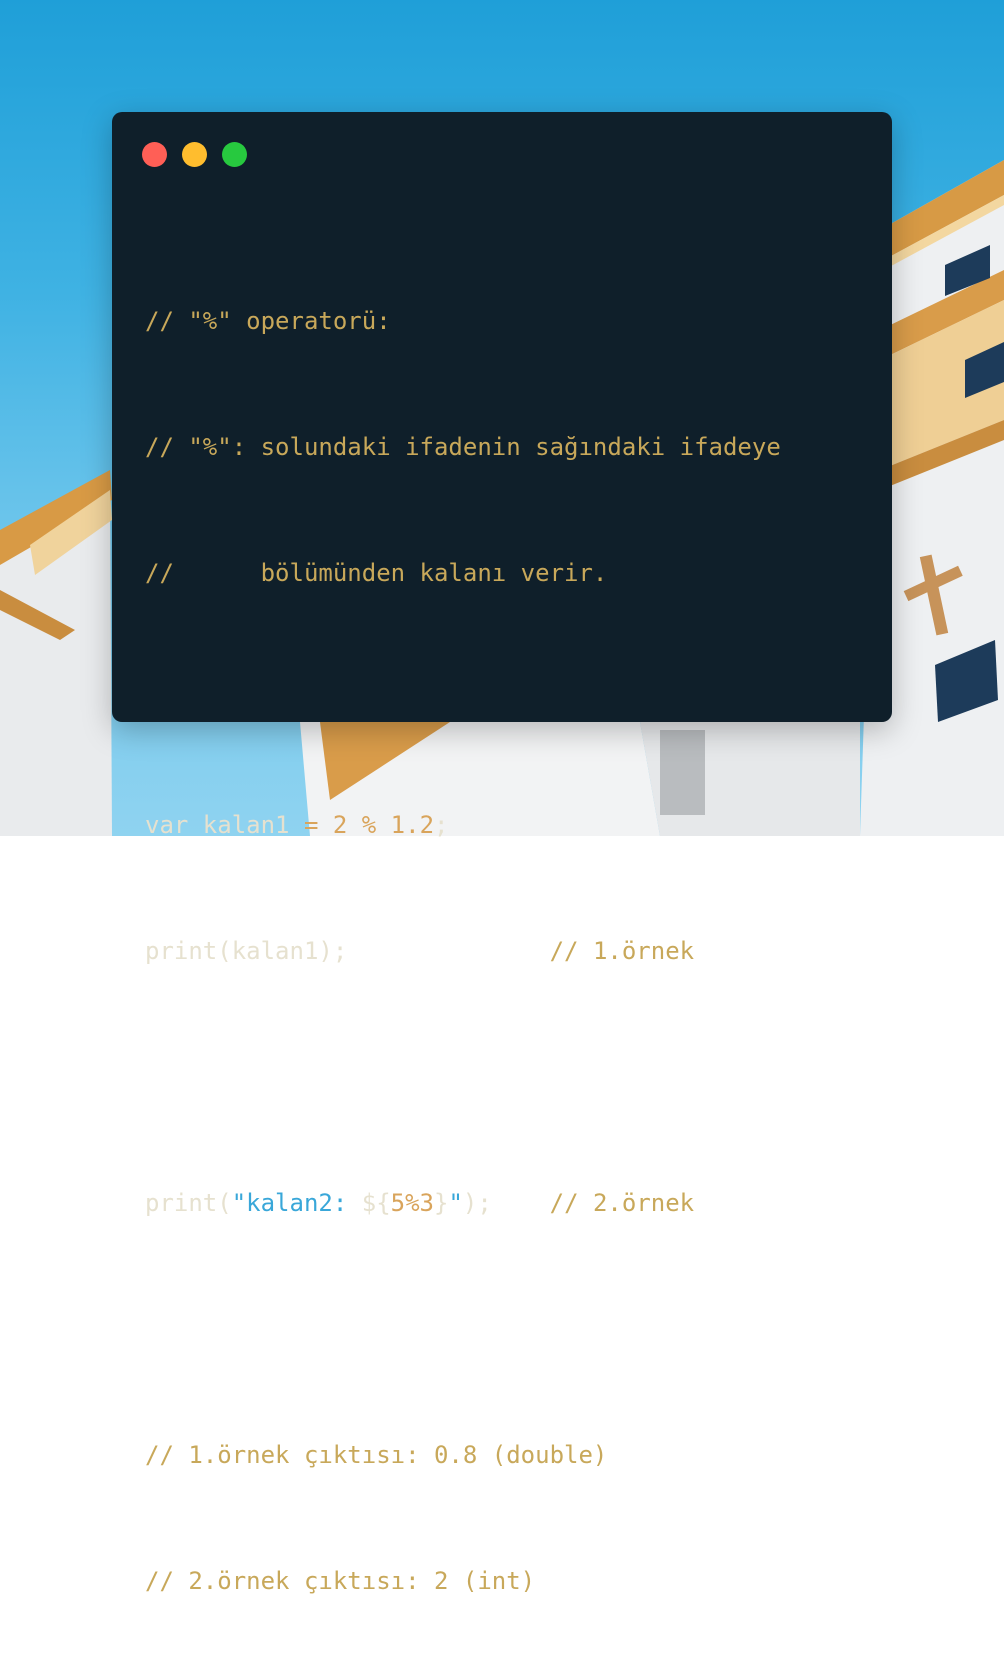 This screenshot has width=1004, height=1672. Describe the element at coordinates (622, 1203) in the screenshot. I see `code-comment: // 2.örnek` at that location.